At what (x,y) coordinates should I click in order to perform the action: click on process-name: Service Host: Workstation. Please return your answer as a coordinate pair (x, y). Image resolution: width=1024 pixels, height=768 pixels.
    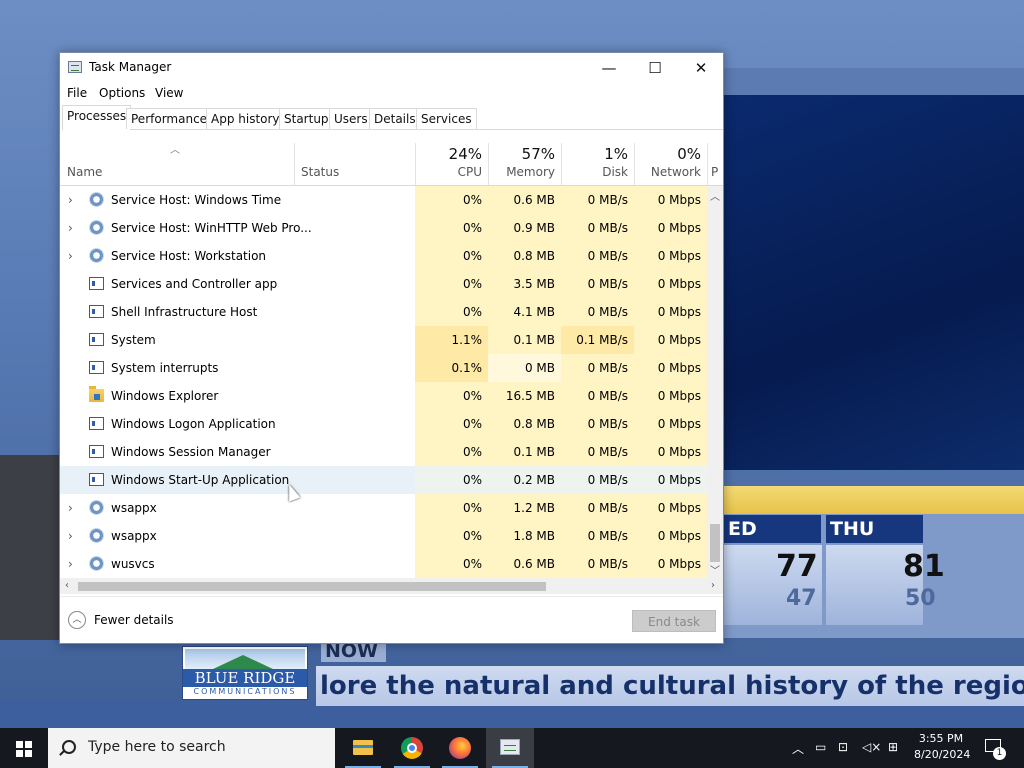
    Looking at the image, I should click on (189, 256).